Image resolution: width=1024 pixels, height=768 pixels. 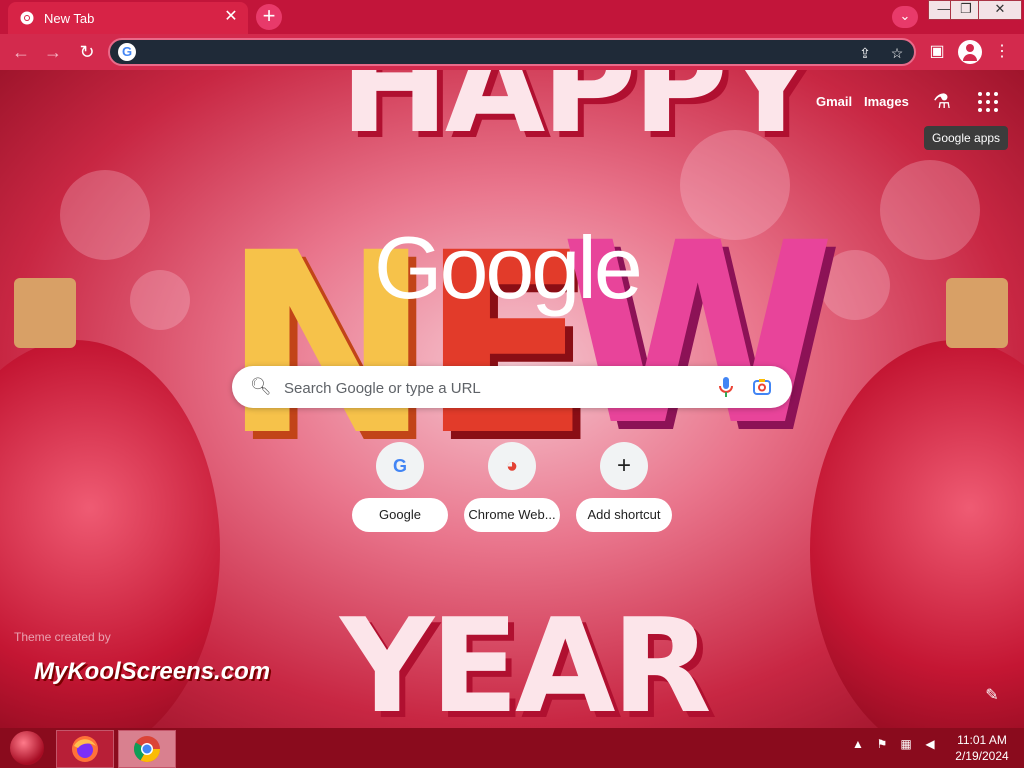 I want to click on right-ornament, so click(x=917, y=534).